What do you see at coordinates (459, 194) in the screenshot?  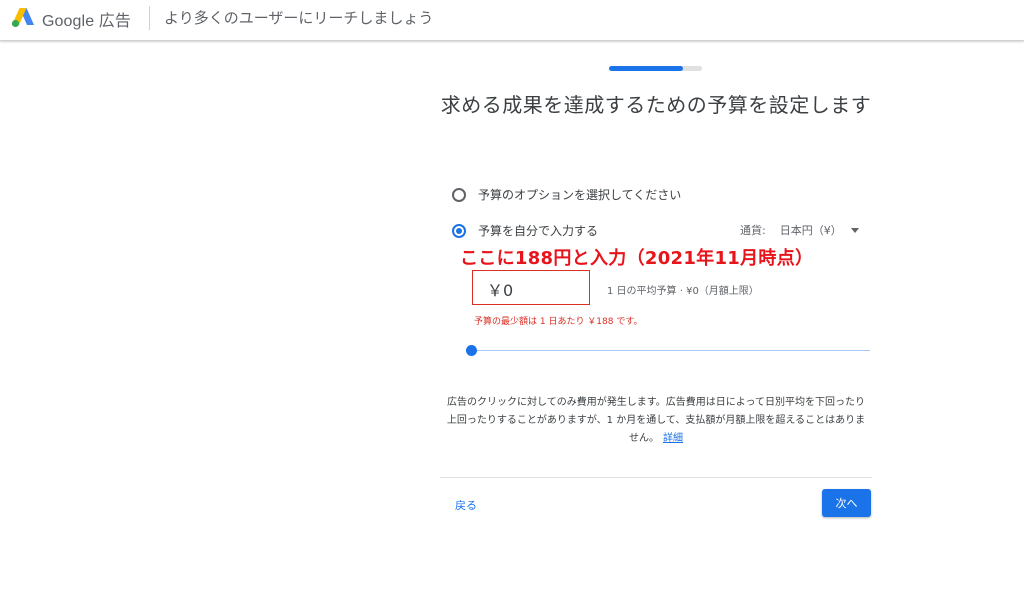 I see `radio-button-unchecked` at bounding box center [459, 194].